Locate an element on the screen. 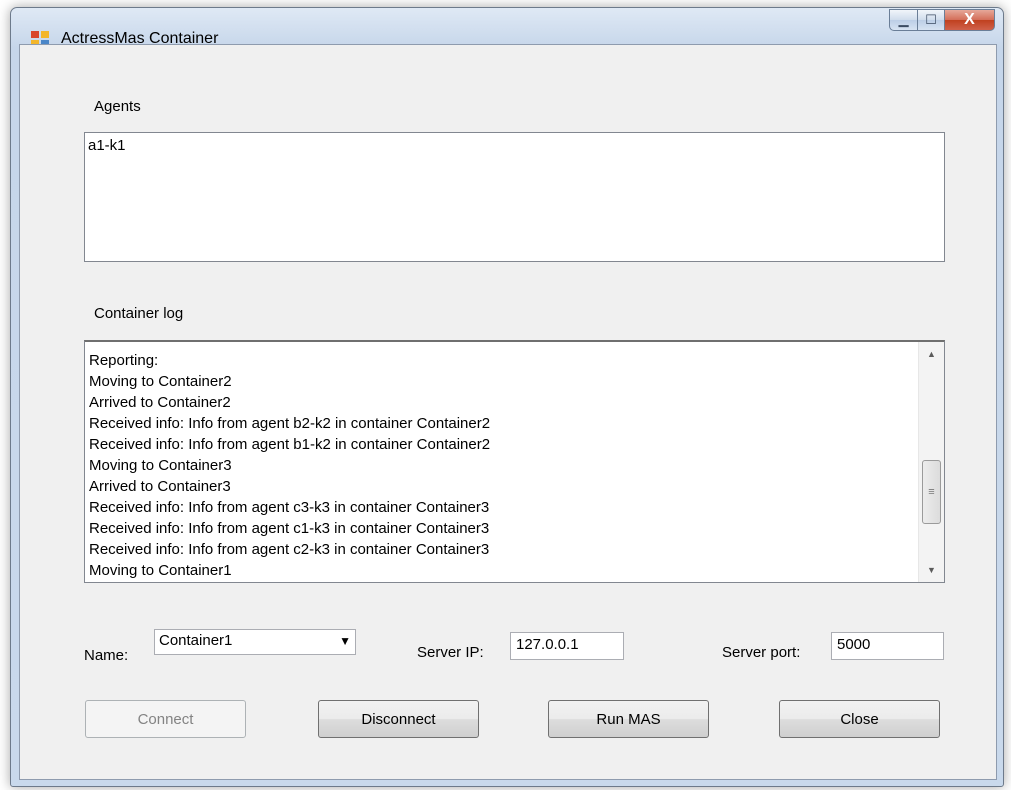 The width and height of the screenshot is (1011, 790). maximize-icon: ☐ is located at coordinates (931, 19).